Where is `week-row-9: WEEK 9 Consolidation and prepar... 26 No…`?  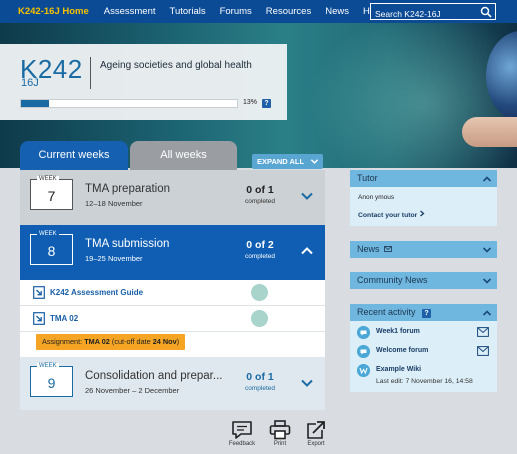
week-row-9: WEEK 9 Consolidation and prepar... 26 No… is located at coordinates (172, 383).